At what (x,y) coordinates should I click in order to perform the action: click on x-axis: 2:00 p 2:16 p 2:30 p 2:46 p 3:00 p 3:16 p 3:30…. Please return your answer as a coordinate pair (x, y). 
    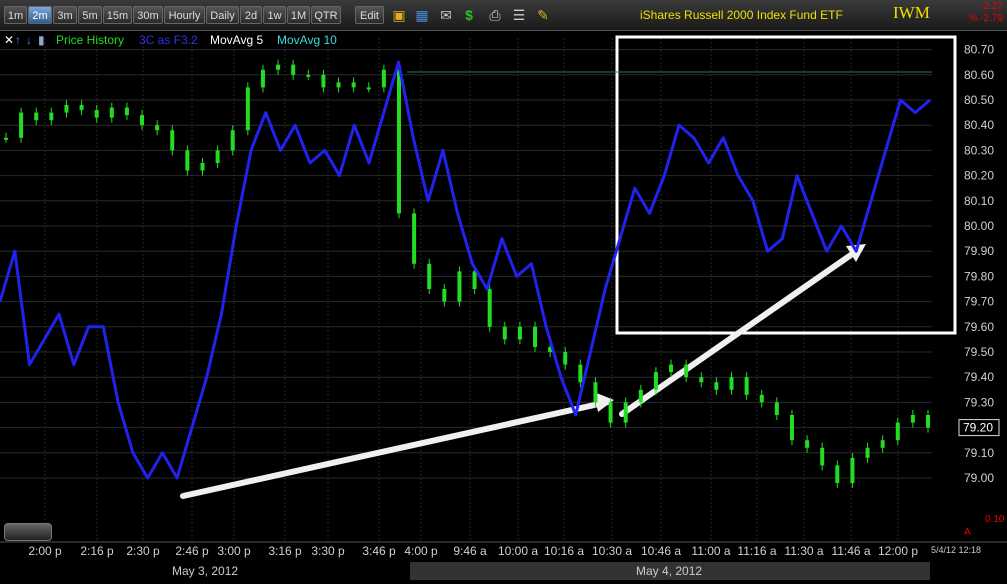
    Looking at the image, I should click on (503, 549).